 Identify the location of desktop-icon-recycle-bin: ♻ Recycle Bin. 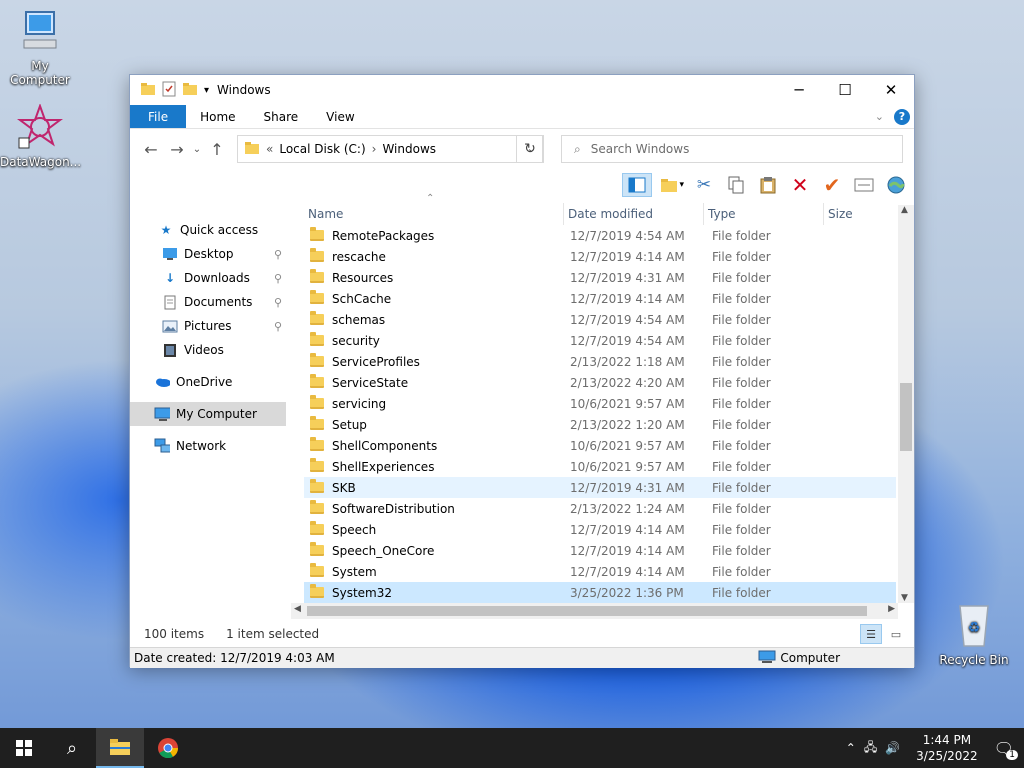
(974, 633).